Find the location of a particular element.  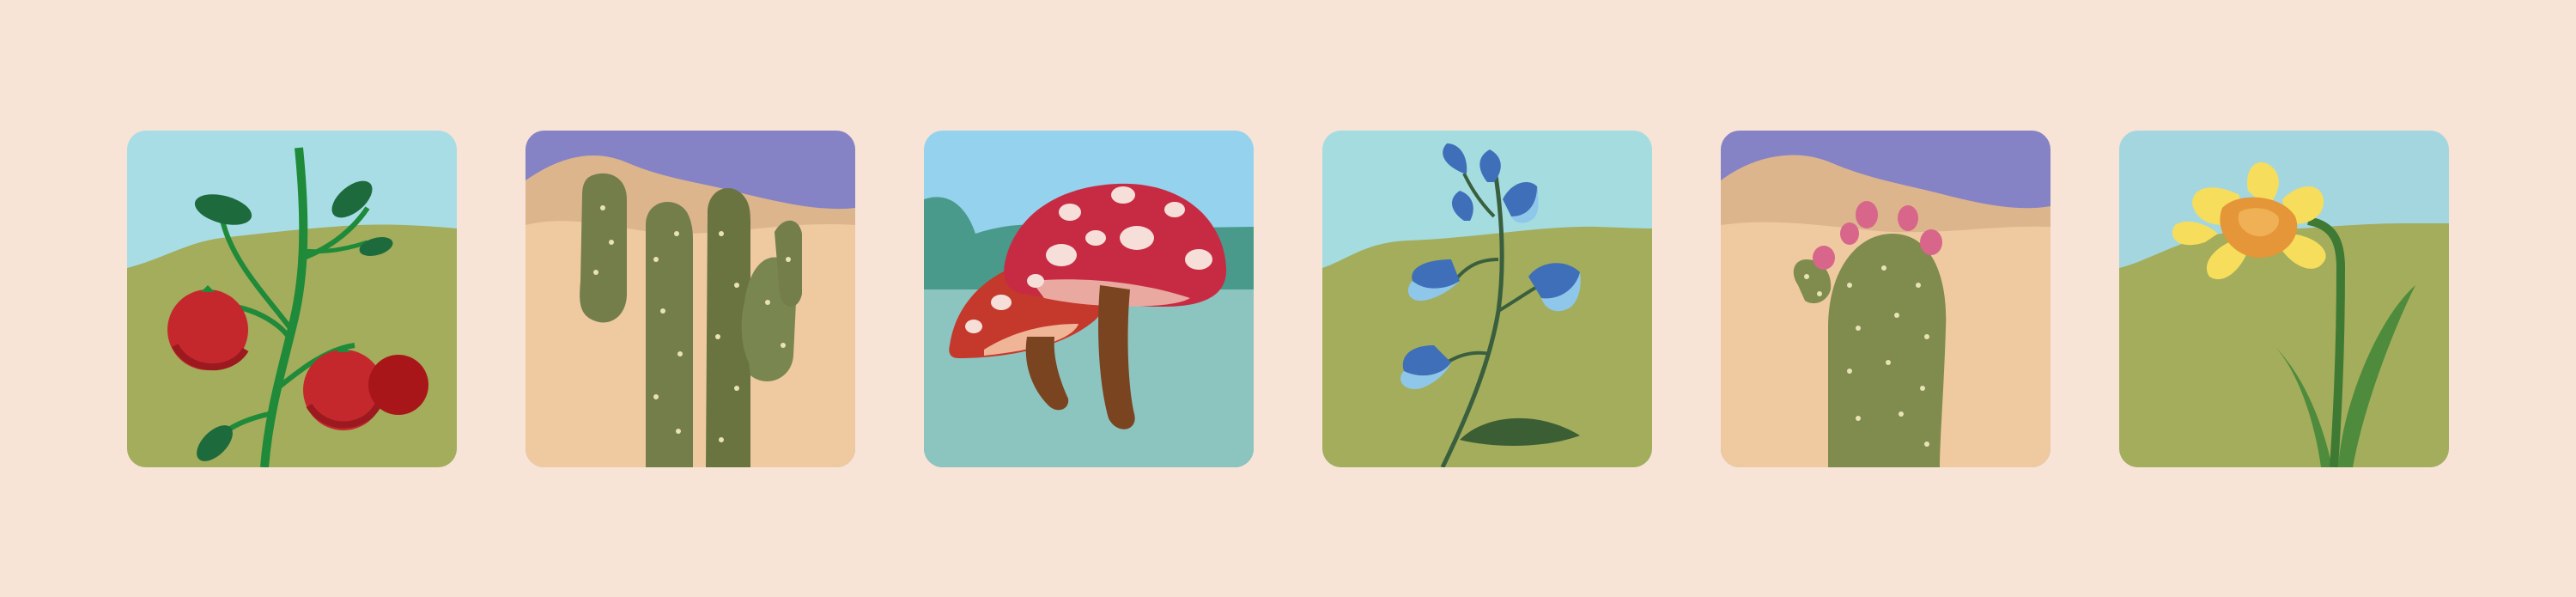

bellflower-icon is located at coordinates (1487, 299).